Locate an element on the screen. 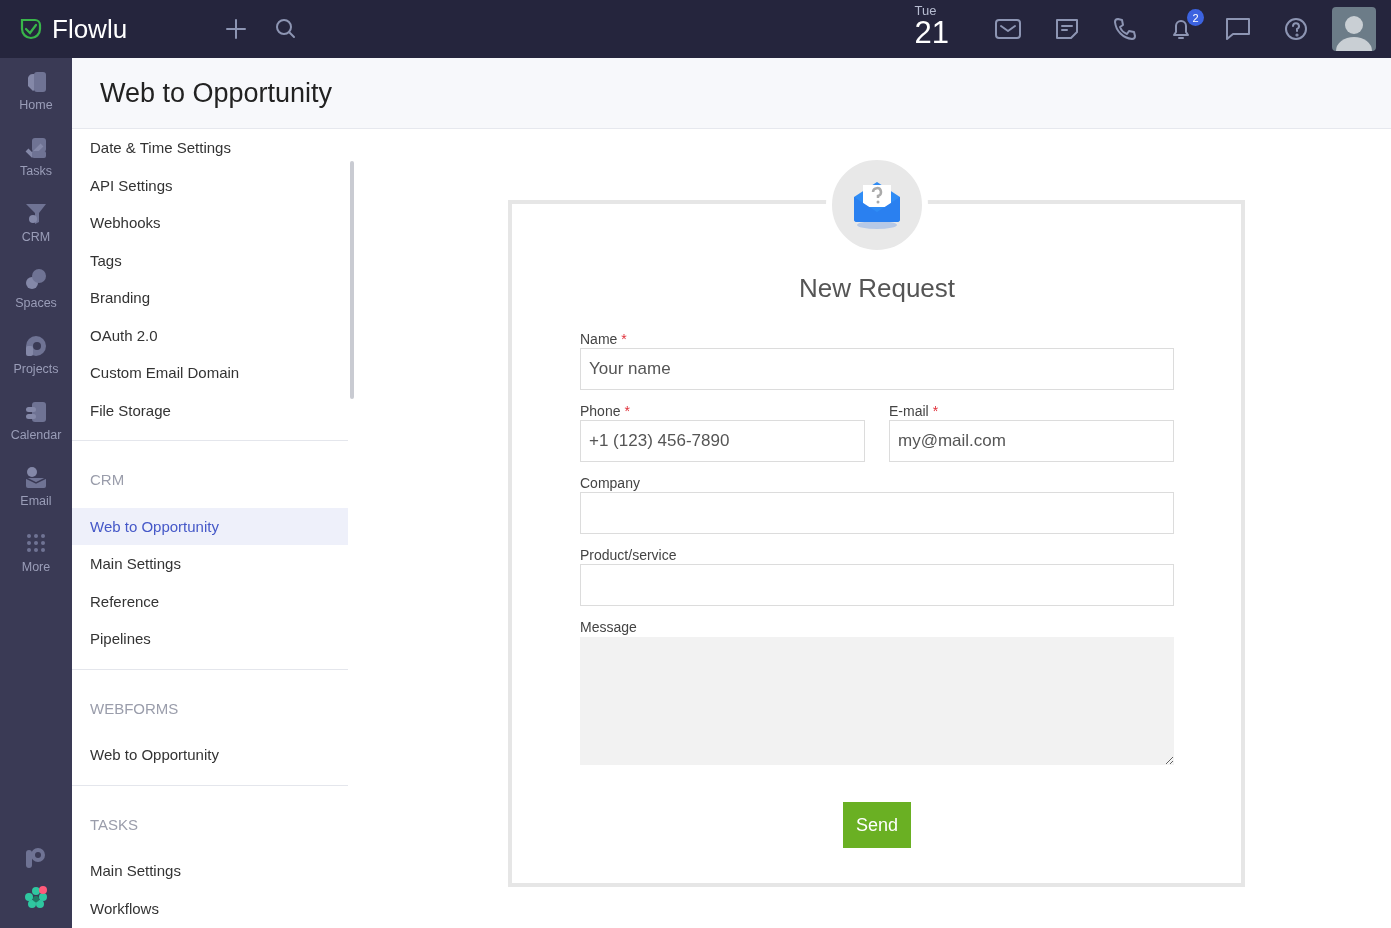 The height and width of the screenshot is (928, 1391). weekday-label: Tue is located at coordinates (926, 10).